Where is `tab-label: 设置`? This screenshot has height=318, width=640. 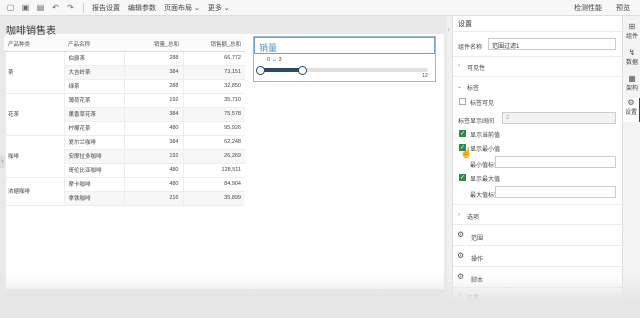 tab-label: 设置 is located at coordinates (630, 113).